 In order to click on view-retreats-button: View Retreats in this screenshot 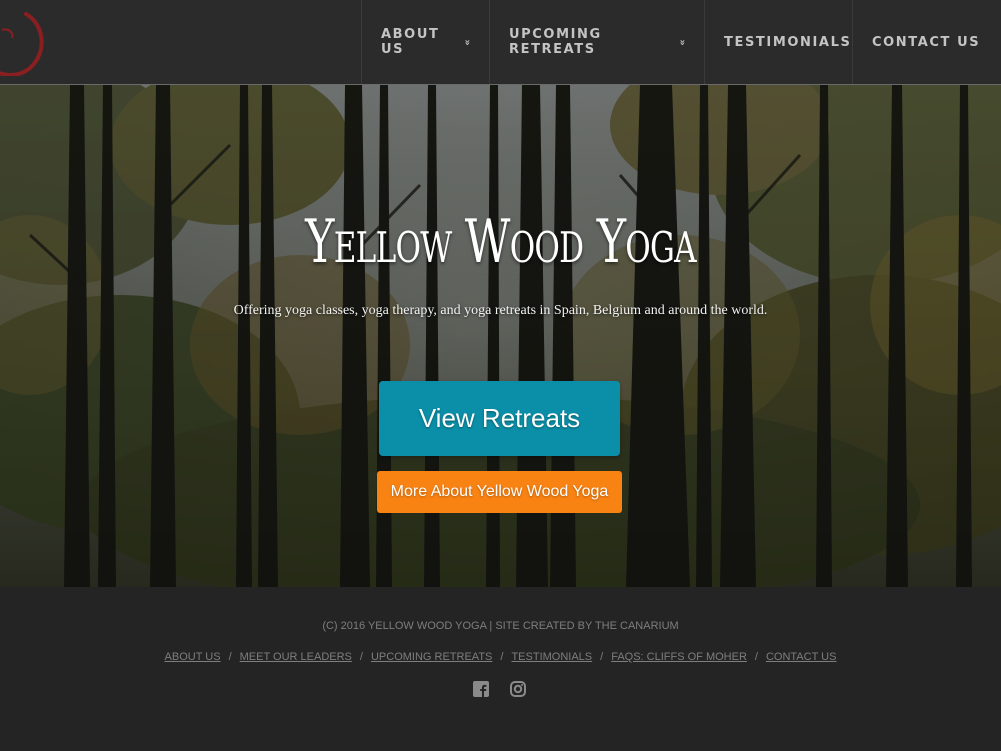, I will do `click(499, 418)`.